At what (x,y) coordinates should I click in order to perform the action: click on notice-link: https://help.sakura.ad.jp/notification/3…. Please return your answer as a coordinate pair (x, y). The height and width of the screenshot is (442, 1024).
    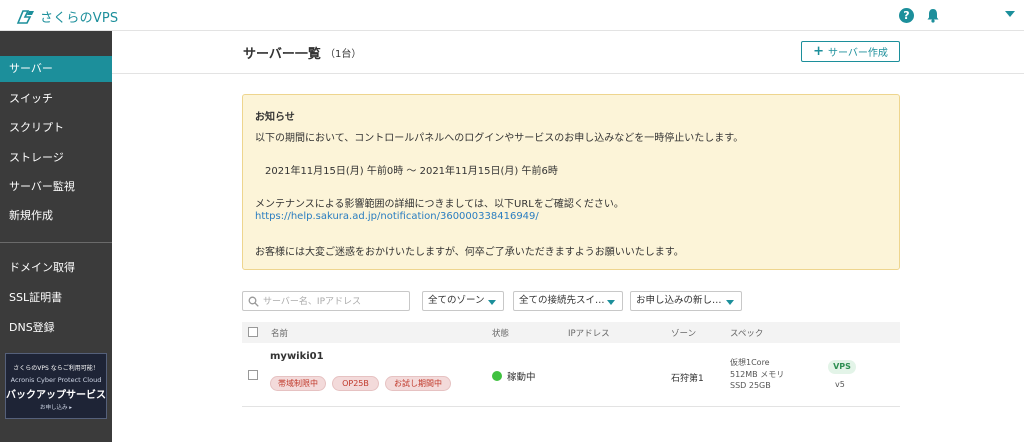
    Looking at the image, I should click on (397, 216).